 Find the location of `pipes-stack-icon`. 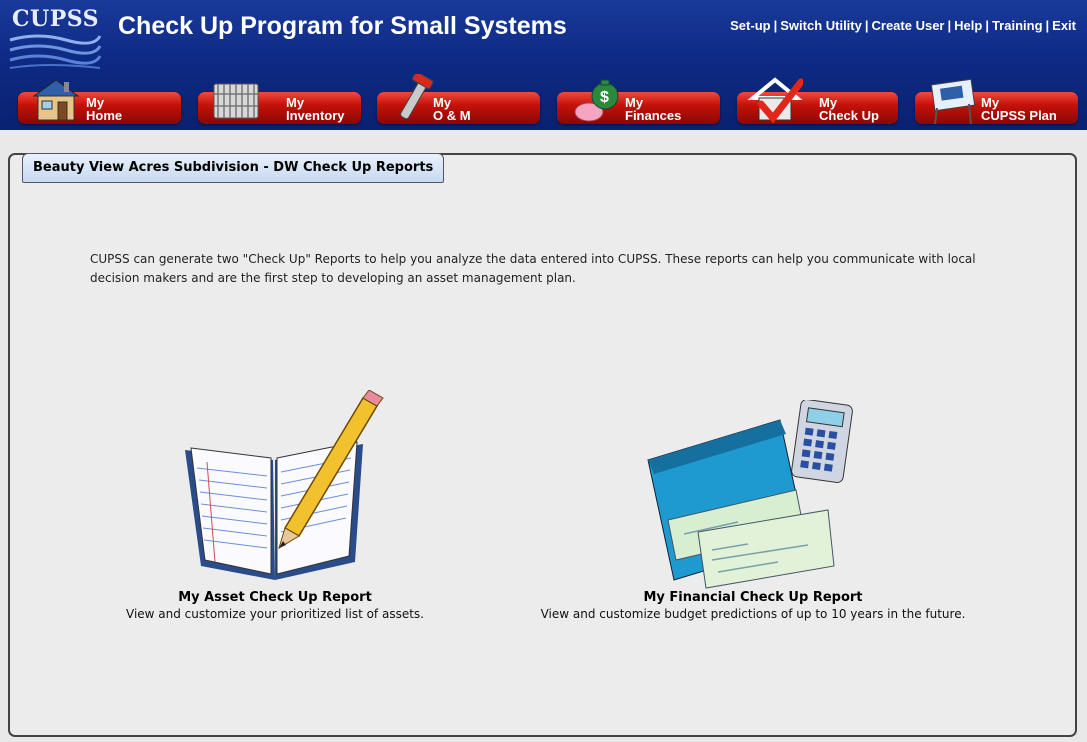

pipes-stack-icon is located at coordinates (236, 101).